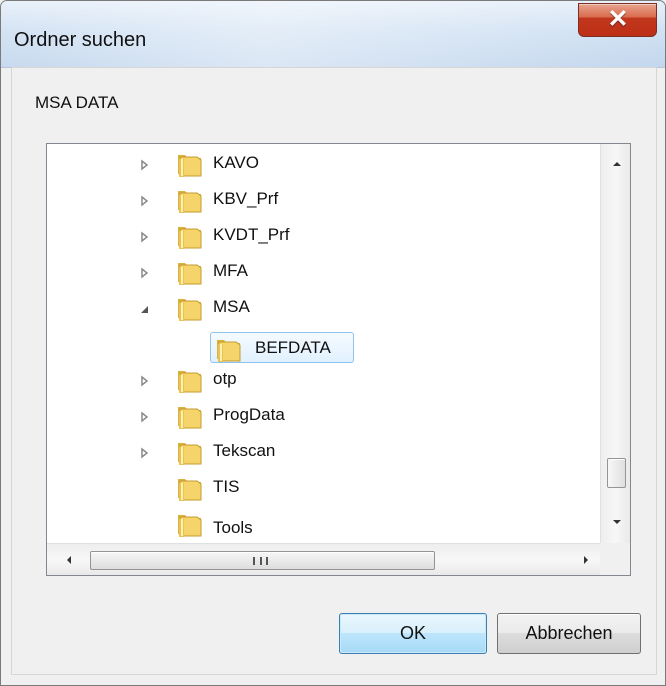 The height and width of the screenshot is (686, 666). I want to click on tree-item-otp: otp, so click(323, 379).